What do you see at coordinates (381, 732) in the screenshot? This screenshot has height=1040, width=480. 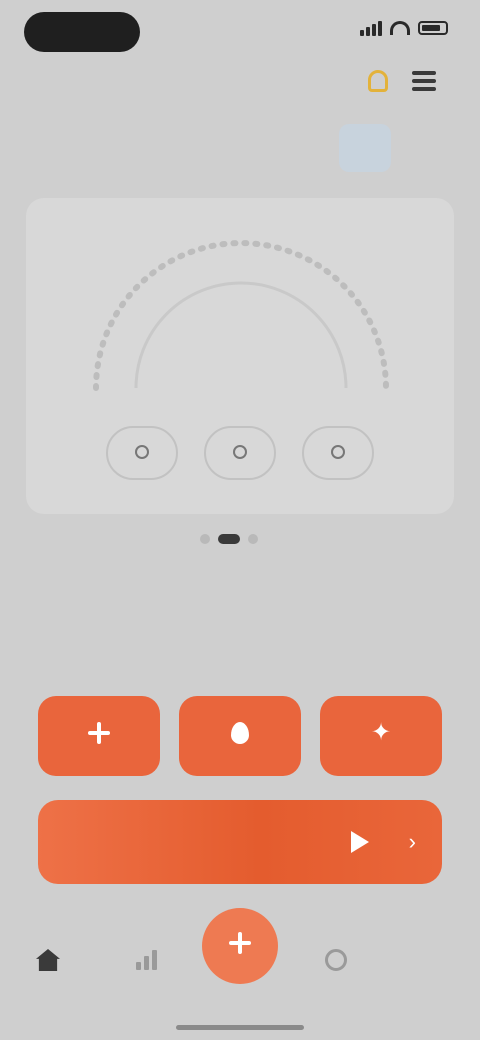 I see `star-icon: ✦` at bounding box center [381, 732].